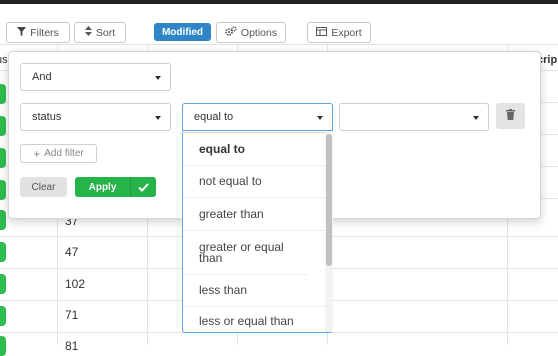 Image resolution: width=558 pixels, height=356 pixels. I want to click on clear-button: Clear, so click(43, 187).